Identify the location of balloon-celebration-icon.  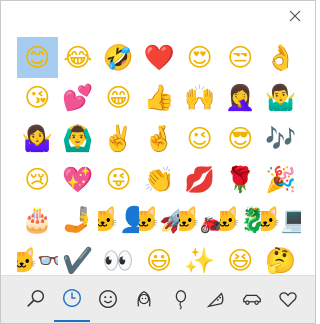
(181, 300).